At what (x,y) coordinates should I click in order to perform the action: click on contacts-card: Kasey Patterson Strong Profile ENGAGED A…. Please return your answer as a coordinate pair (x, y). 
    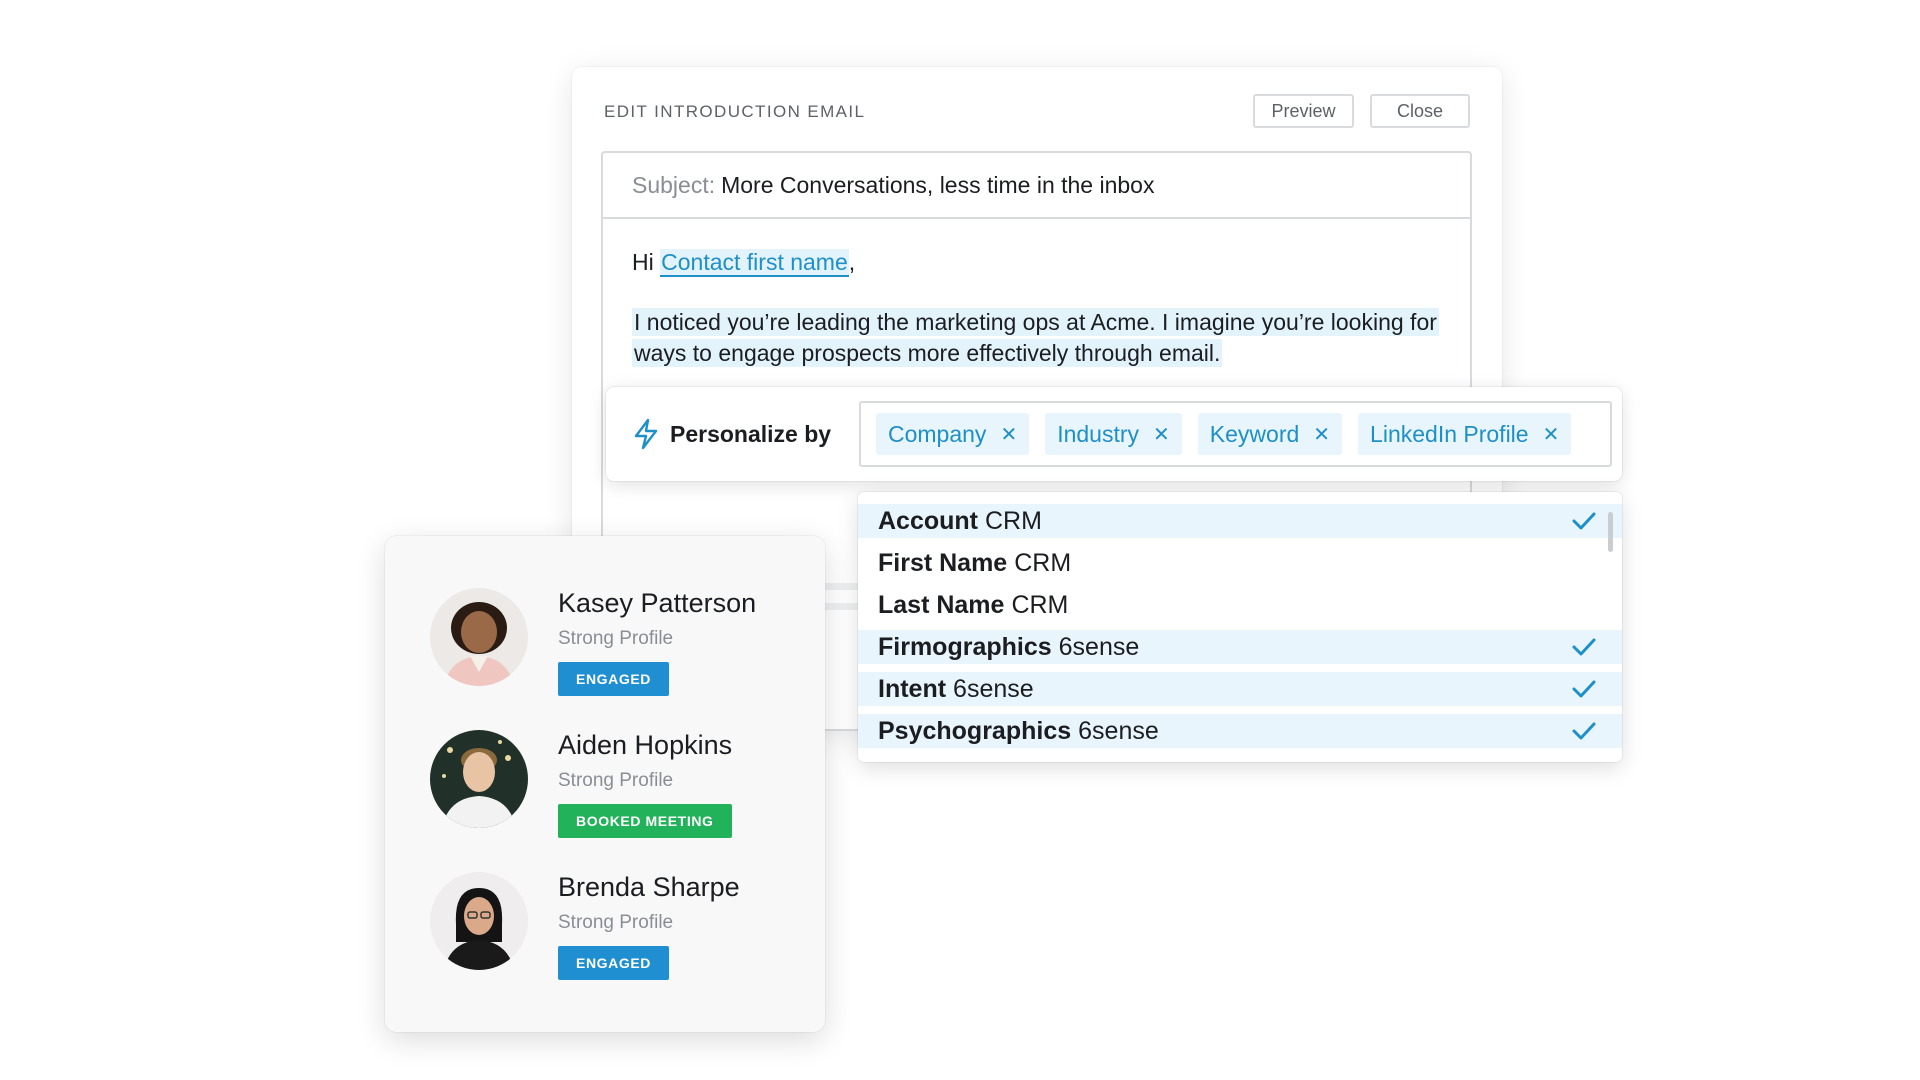
    Looking at the image, I should click on (605, 784).